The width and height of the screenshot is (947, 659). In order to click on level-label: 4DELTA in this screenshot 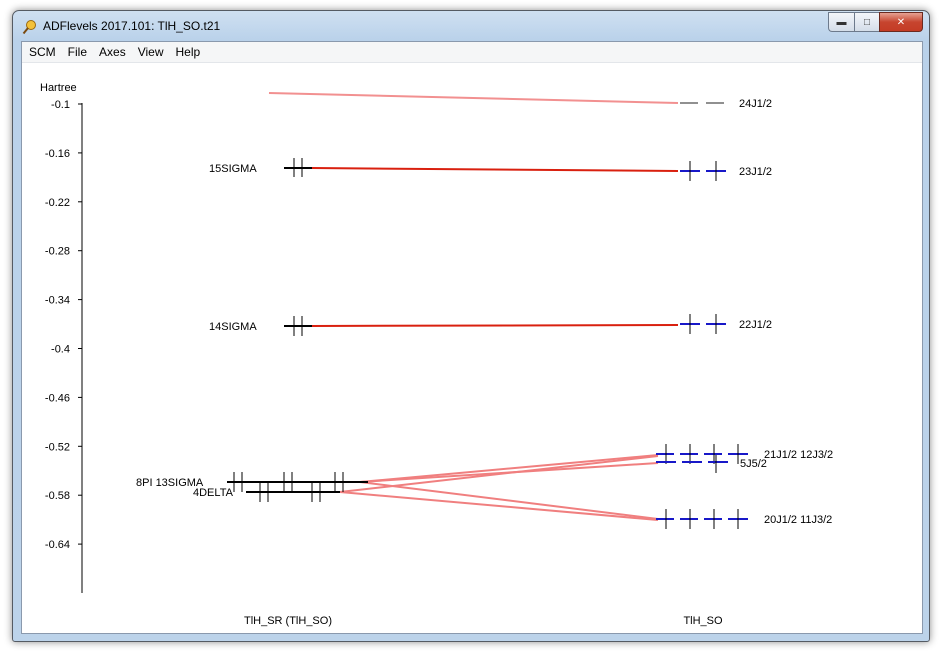, I will do `click(213, 493)`.